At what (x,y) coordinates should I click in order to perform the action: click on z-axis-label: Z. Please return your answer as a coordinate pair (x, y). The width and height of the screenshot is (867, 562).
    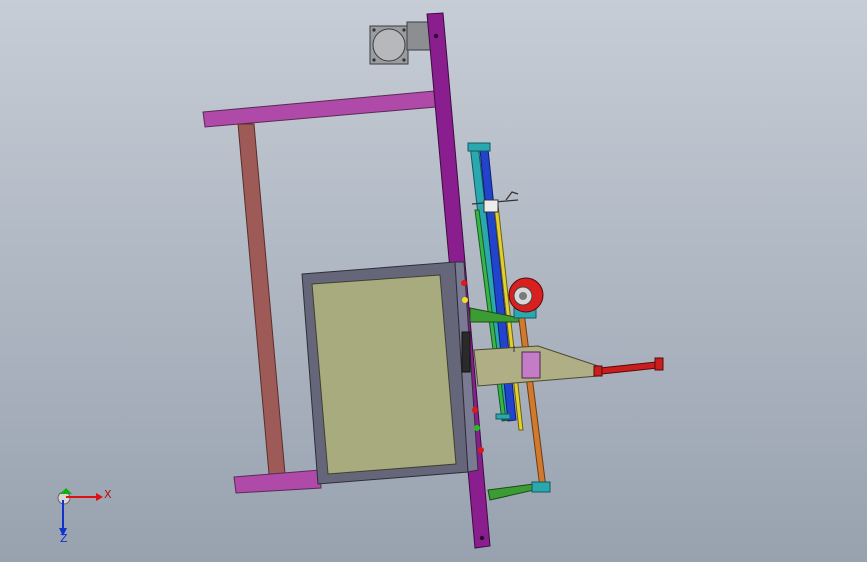
    Looking at the image, I should click on (64, 538).